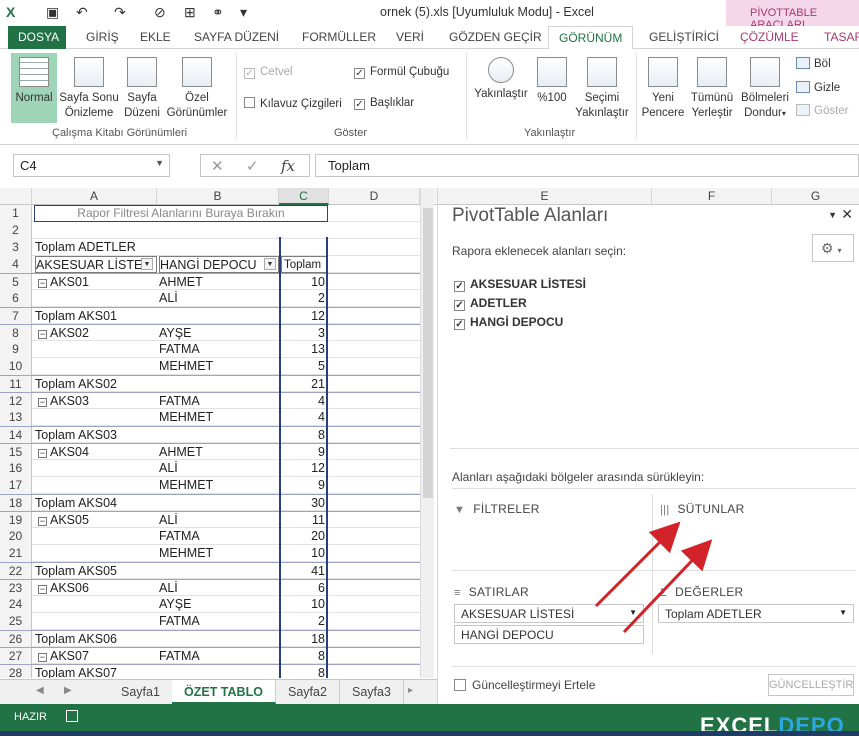 The height and width of the screenshot is (739, 859). What do you see at coordinates (702, 592) in the screenshot?
I see `values-area: Σ DEĞERLER` at bounding box center [702, 592].